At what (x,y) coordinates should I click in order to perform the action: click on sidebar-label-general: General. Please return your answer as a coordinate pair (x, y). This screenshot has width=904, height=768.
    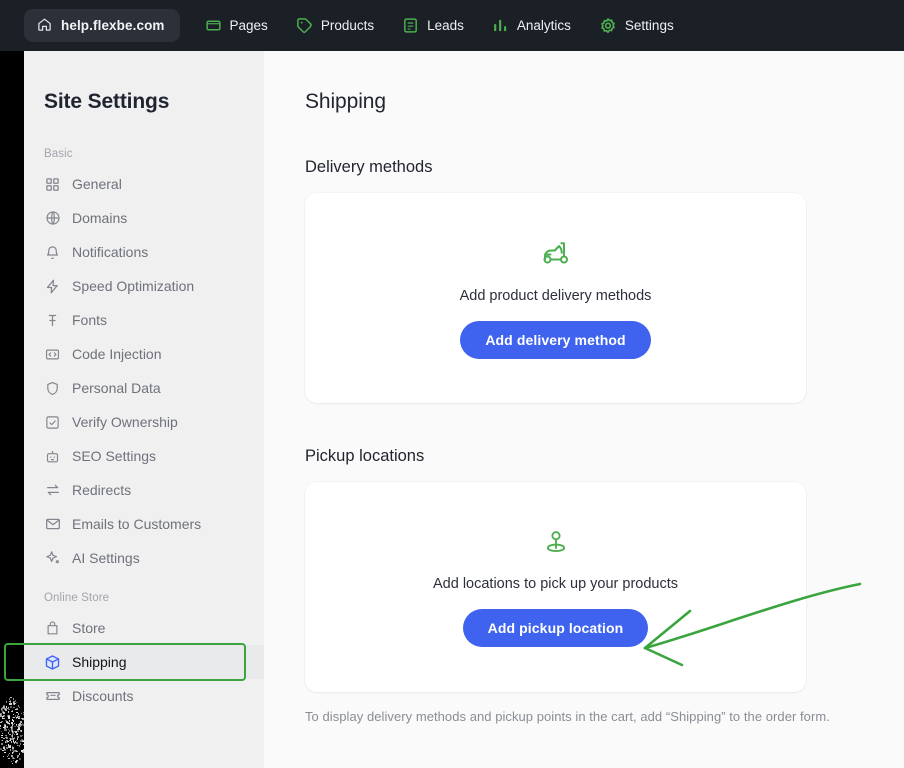
    Looking at the image, I should click on (97, 184).